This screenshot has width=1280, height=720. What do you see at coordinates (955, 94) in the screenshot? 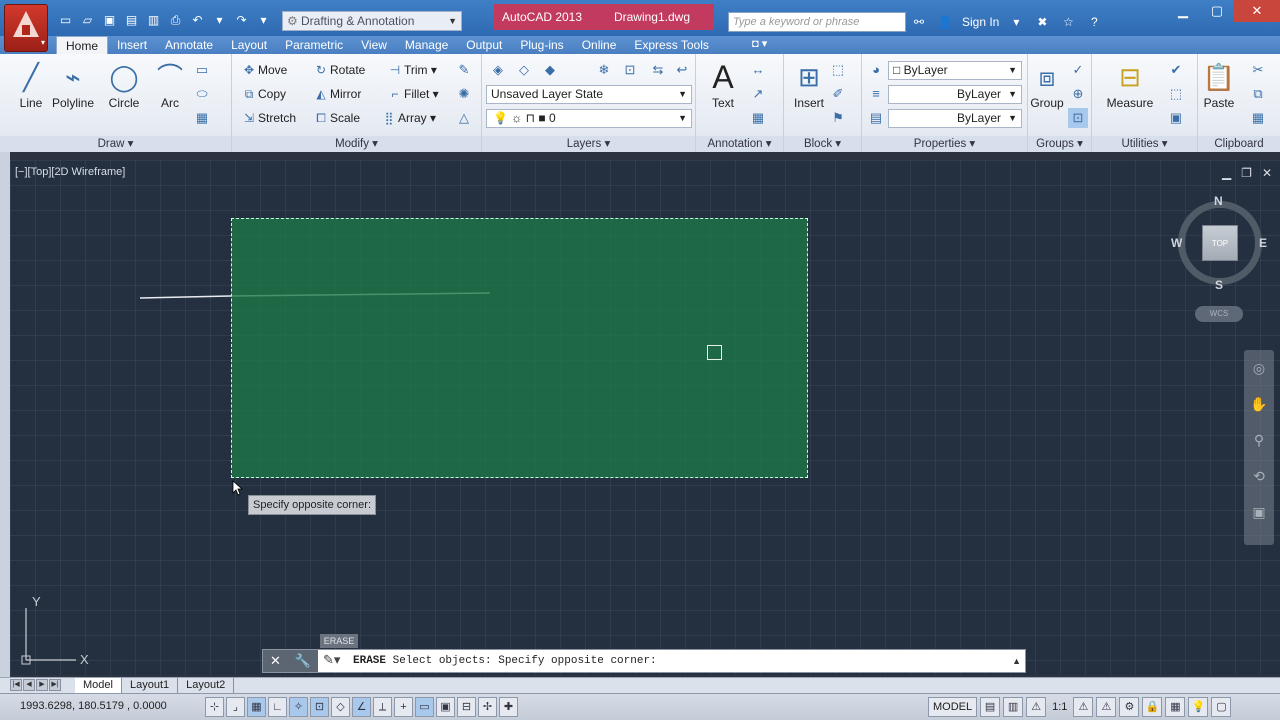
I see `linetype-dropdown: ByLayer ▼` at bounding box center [955, 94].